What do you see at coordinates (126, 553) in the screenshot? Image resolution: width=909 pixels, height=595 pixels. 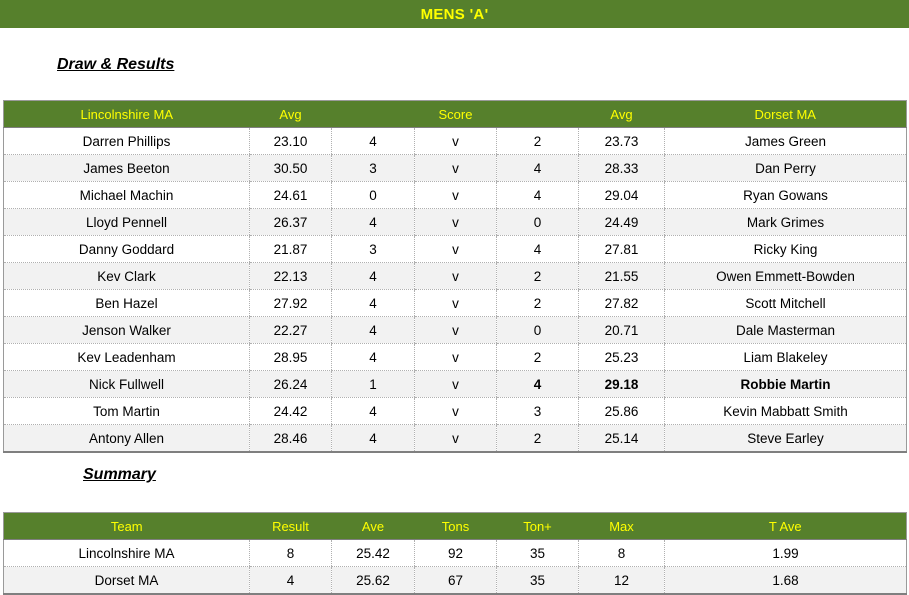 I see `cell-team: Lincolnshire MA` at bounding box center [126, 553].